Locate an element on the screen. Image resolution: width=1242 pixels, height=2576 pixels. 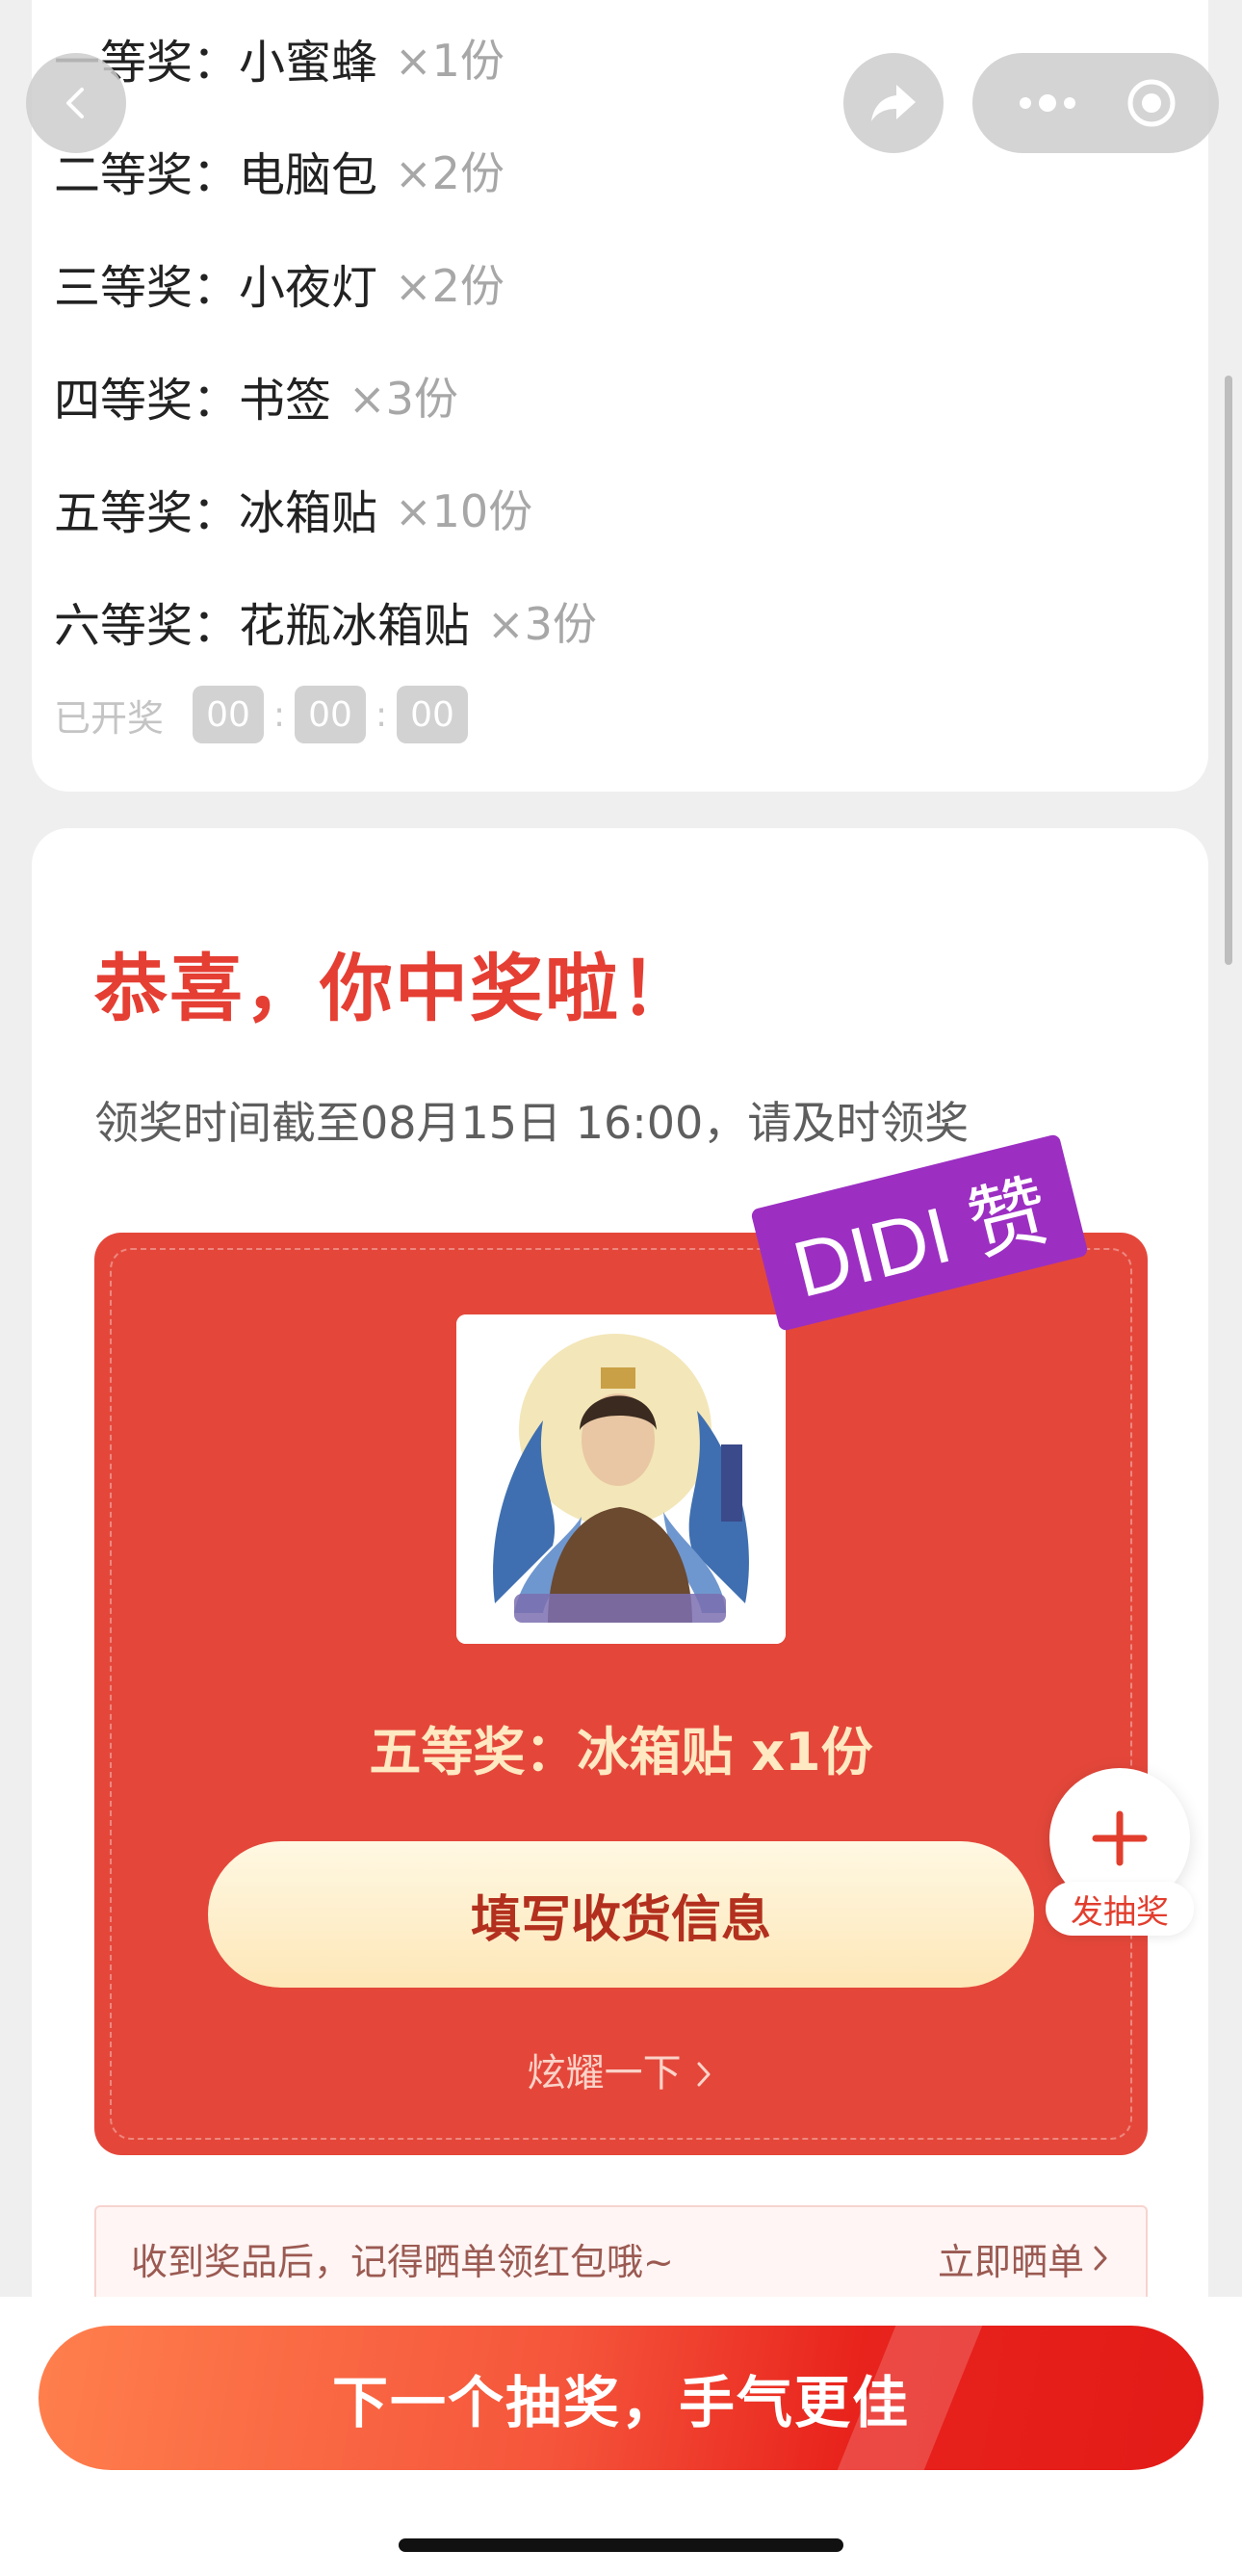
prize-name: 花瓶冰箱贴 is located at coordinates (355, 626).